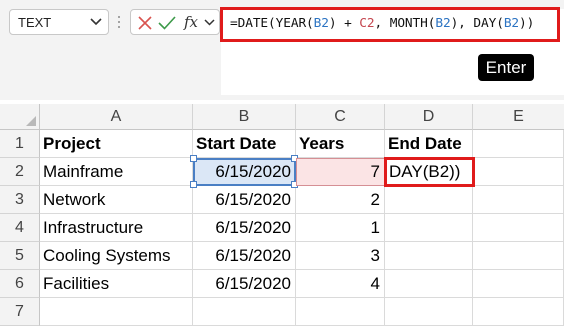  What do you see at coordinates (344, 23) in the screenshot?
I see `formula-token: ) +` at bounding box center [344, 23].